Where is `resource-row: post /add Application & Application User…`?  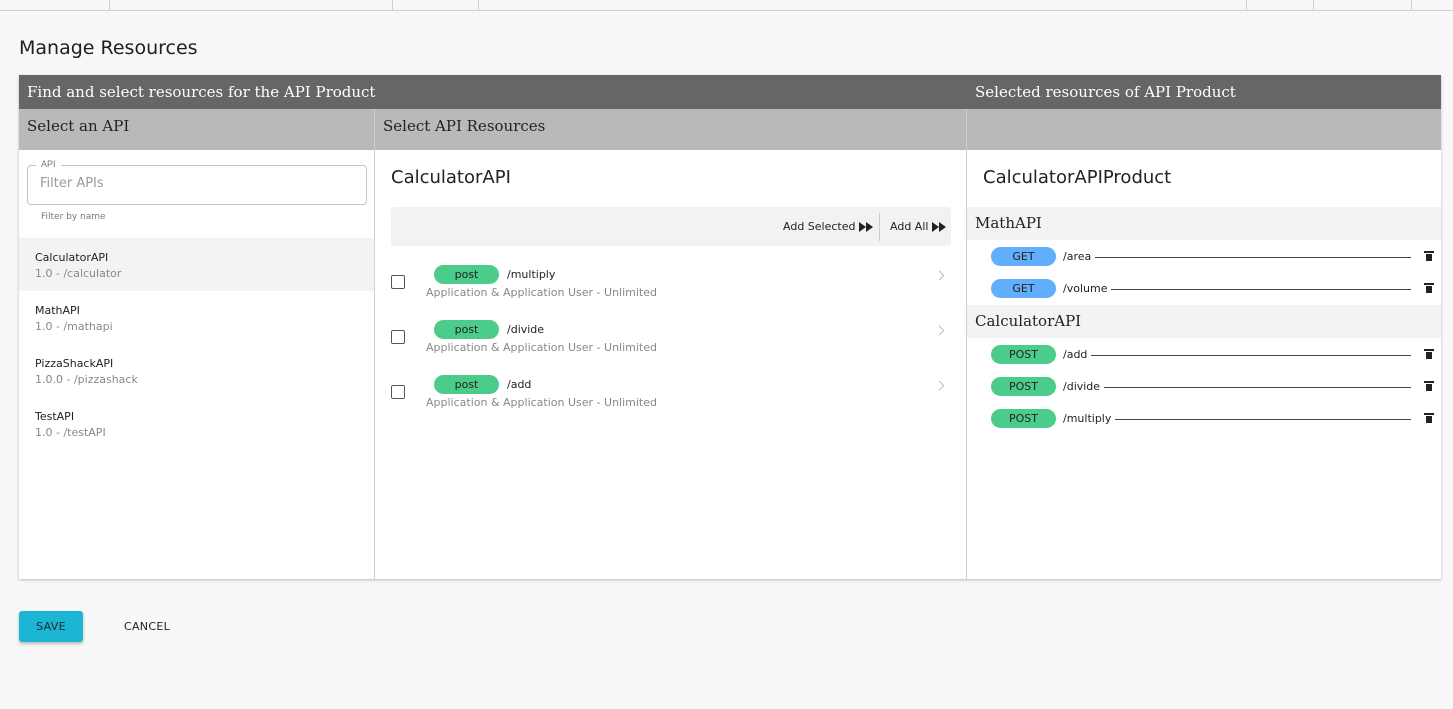
resource-row: post /add Application & Application User… is located at coordinates (671, 393).